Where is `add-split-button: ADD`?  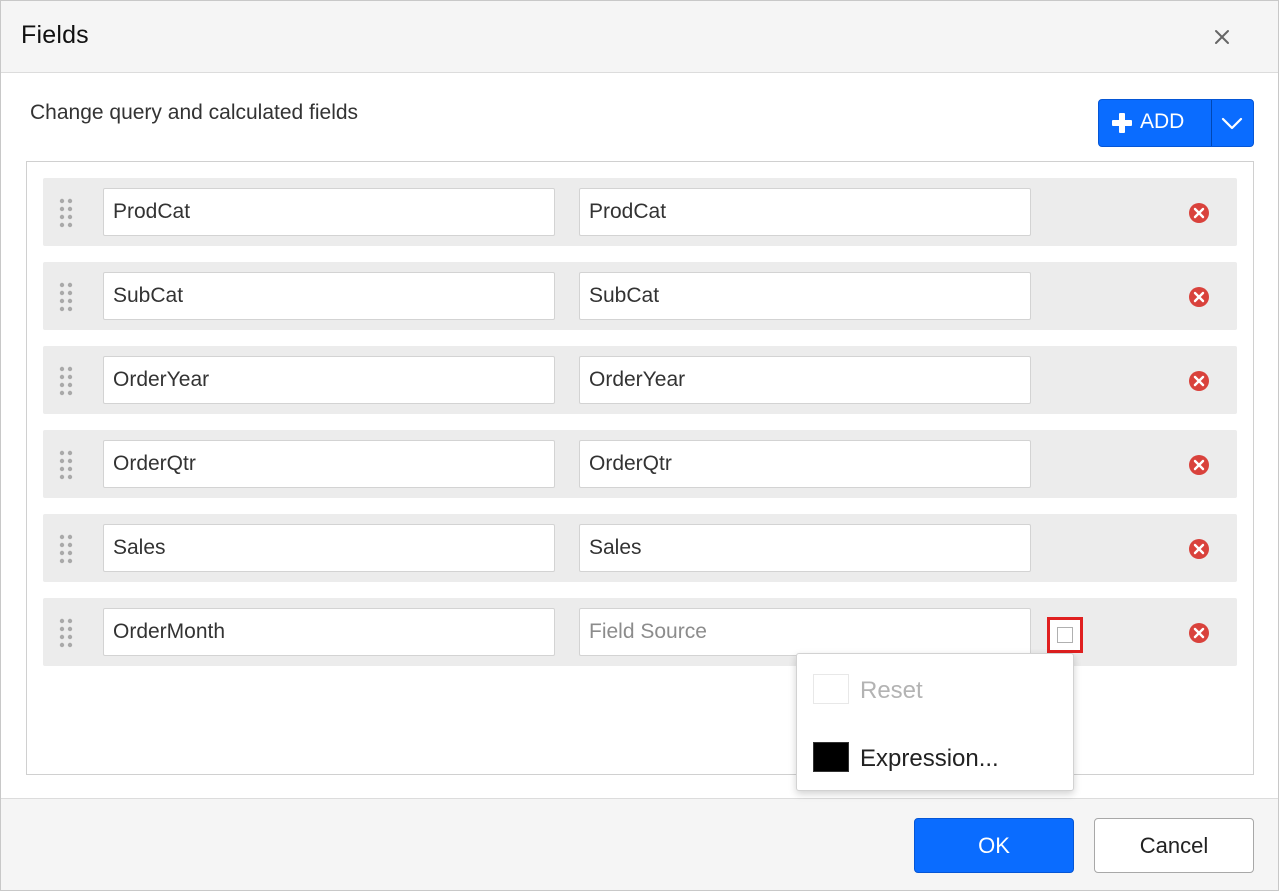
add-split-button: ADD is located at coordinates (1176, 123).